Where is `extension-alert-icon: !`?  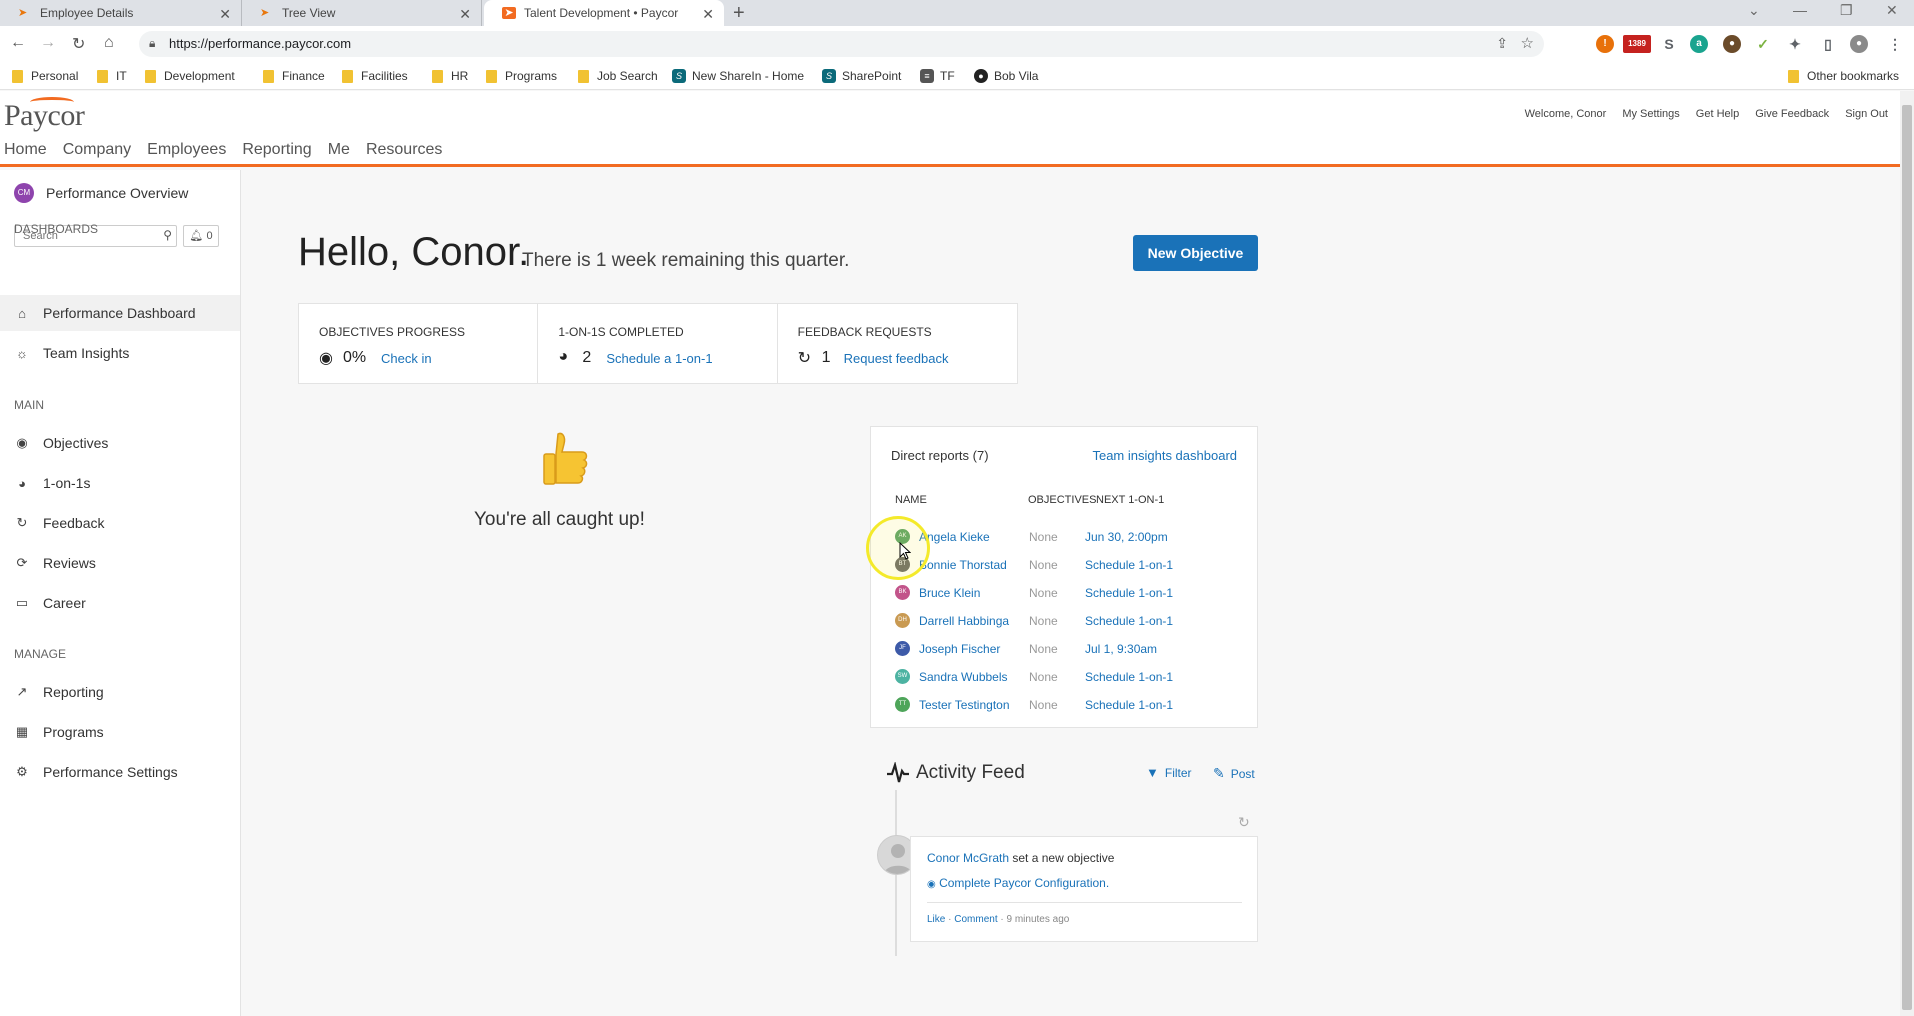
extension-alert-icon: ! is located at coordinates (1605, 44).